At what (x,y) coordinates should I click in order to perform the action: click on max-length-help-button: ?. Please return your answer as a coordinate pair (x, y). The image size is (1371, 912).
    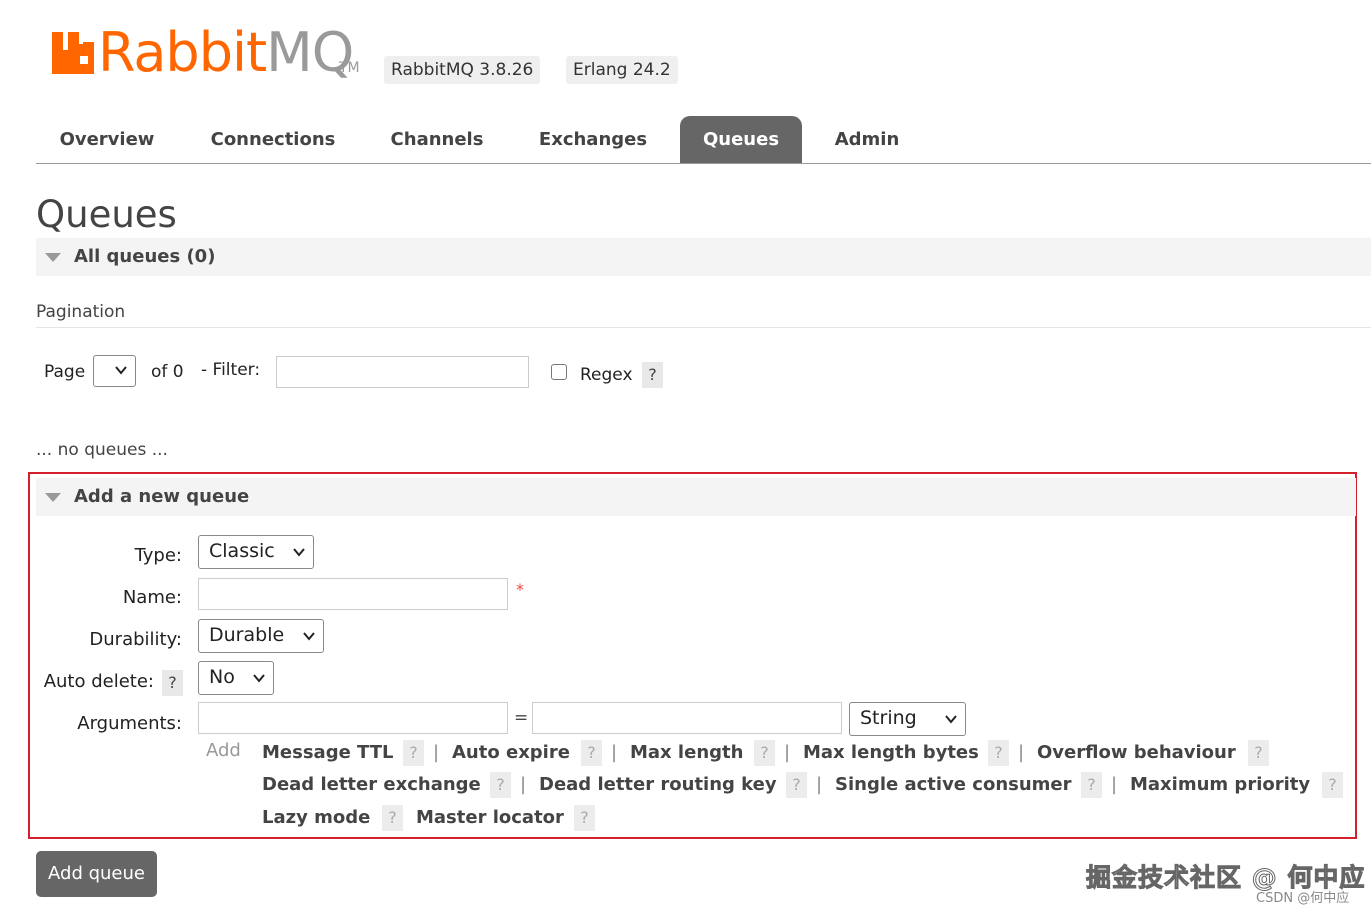
    Looking at the image, I should click on (764, 753).